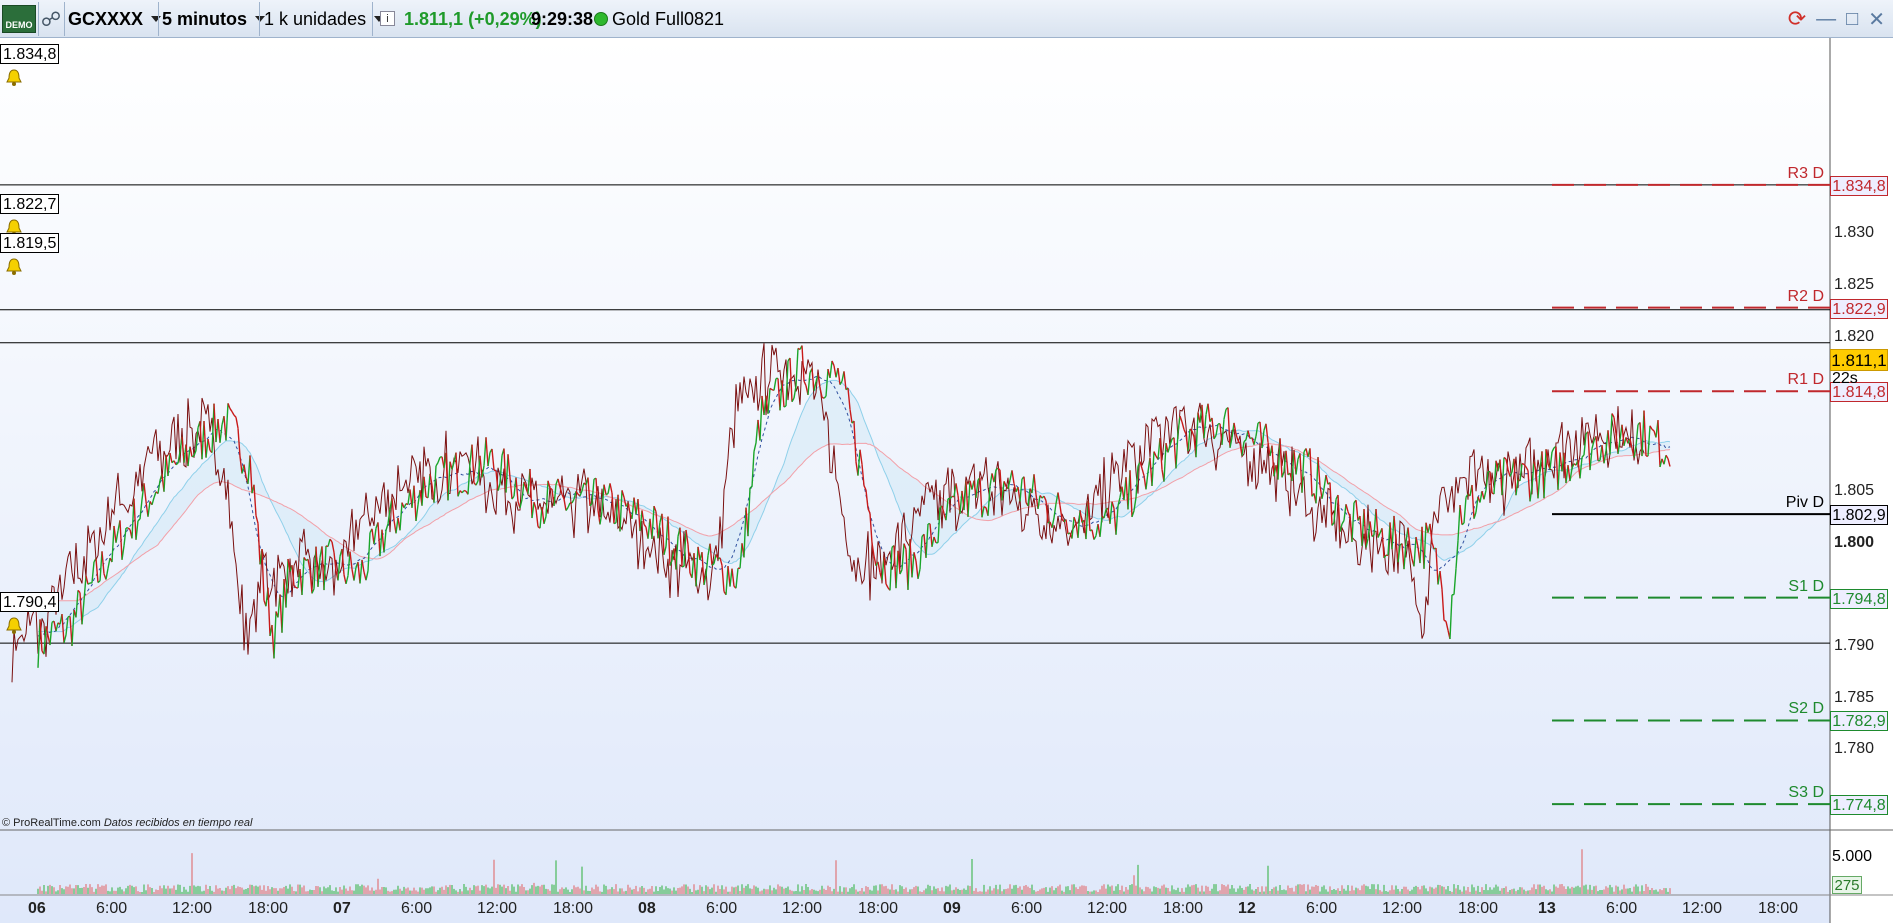  What do you see at coordinates (1805, 296) in the screenshot?
I see `pivot-label: R2 D` at bounding box center [1805, 296].